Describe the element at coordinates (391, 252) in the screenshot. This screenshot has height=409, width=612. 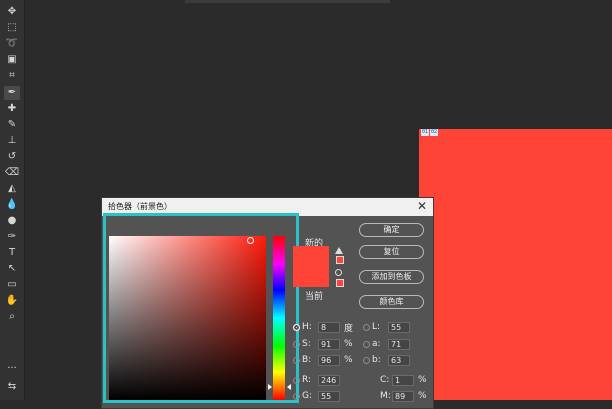
I see `reset-button: 复位` at that location.